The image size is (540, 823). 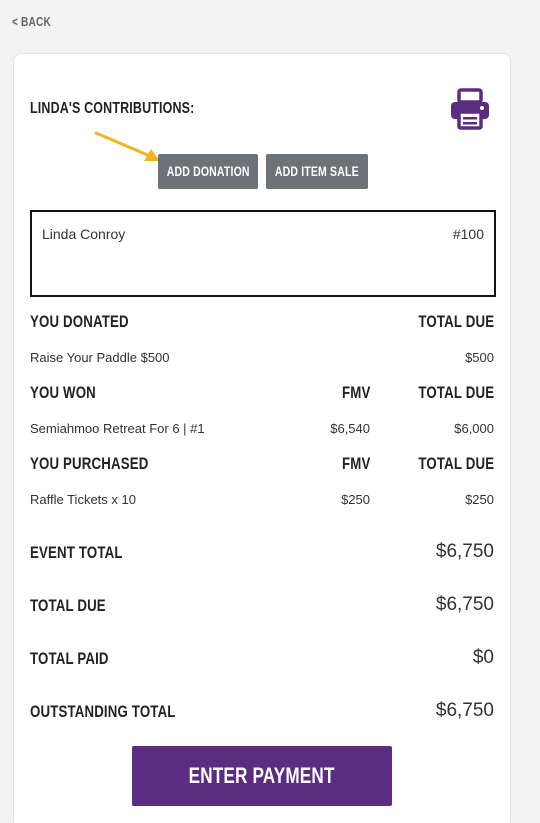 What do you see at coordinates (112, 108) in the screenshot?
I see `contributions-title: LINDA'S CONTRIBUTIONS:` at bounding box center [112, 108].